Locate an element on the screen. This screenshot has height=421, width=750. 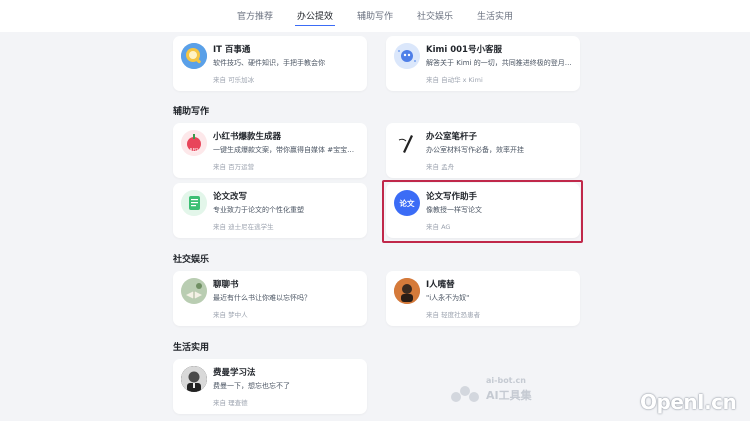
card-book-chat: 聊聊书 最近有什么书让你难以忘怀吗？ 来自 梦中人 is located at coordinates (270, 298).